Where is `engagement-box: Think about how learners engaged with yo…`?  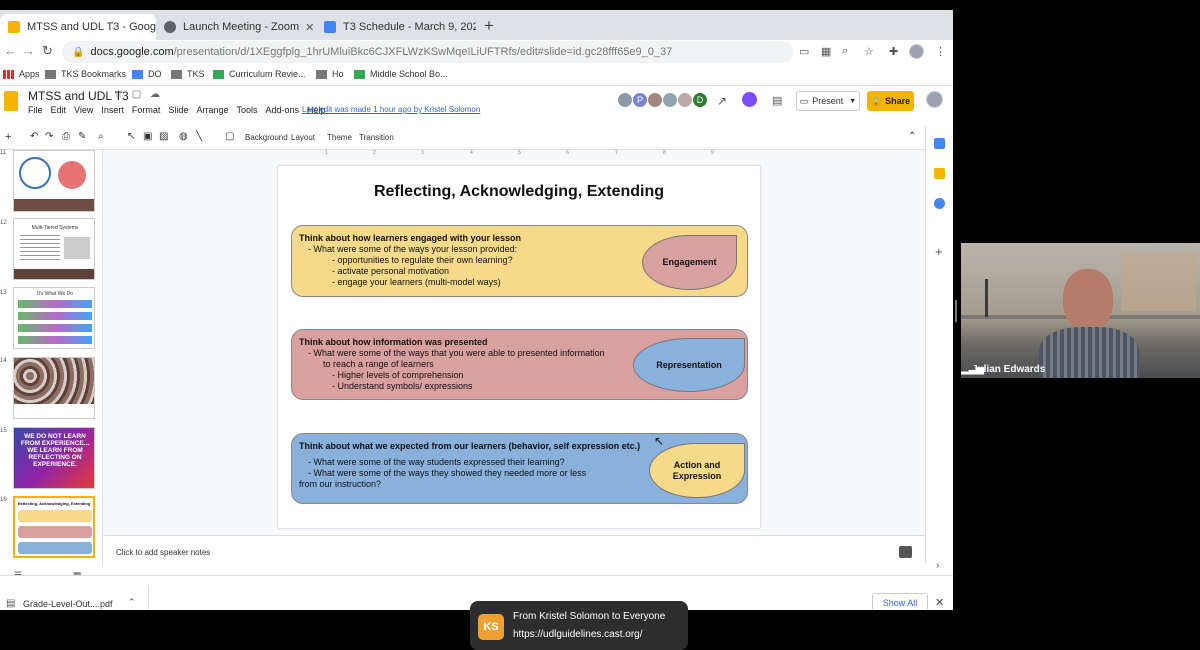 engagement-box: Think about how learners engaged with yo… is located at coordinates (519, 261).